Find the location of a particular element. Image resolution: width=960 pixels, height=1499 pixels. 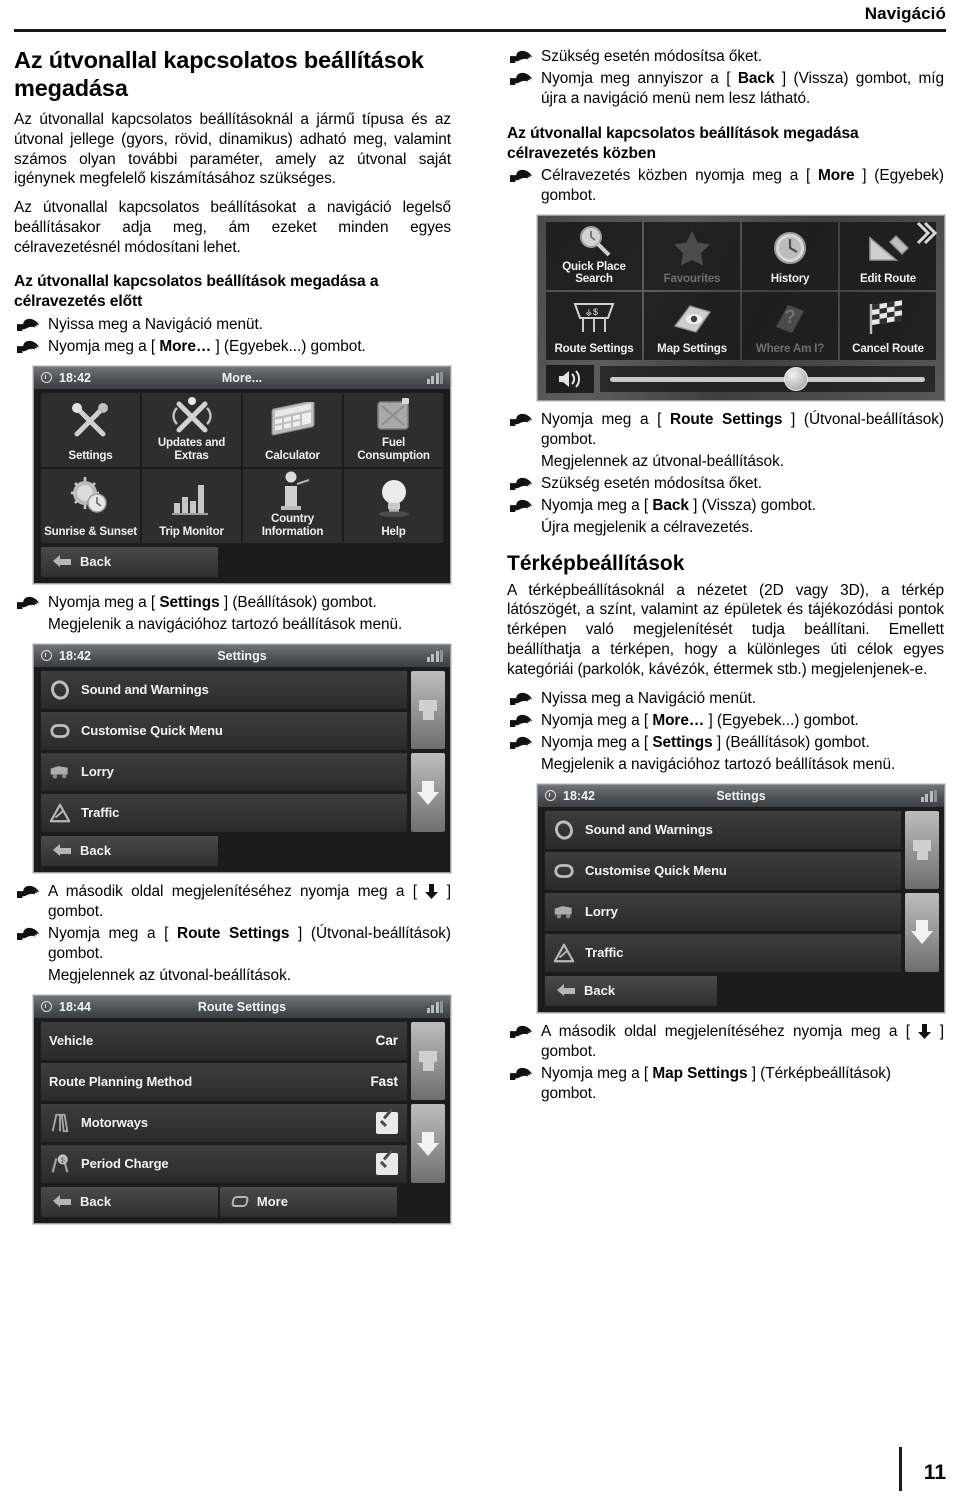

step-modify-if-needed-2: Szükség esetén módosítsa őket. is located at coordinates (725, 484).